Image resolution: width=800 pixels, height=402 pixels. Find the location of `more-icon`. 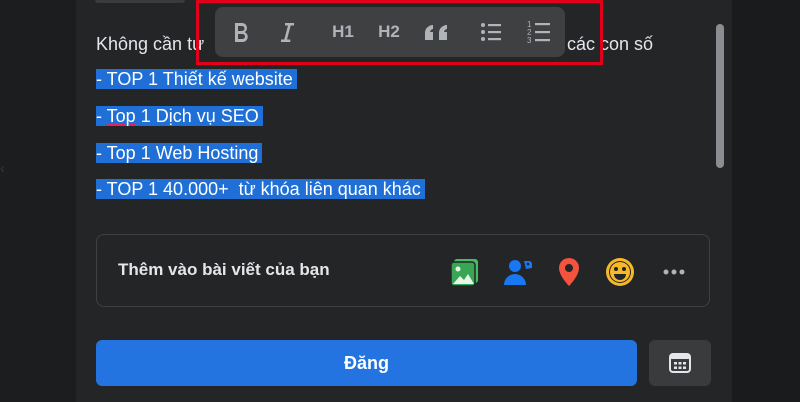

more-icon is located at coordinates (674, 272).